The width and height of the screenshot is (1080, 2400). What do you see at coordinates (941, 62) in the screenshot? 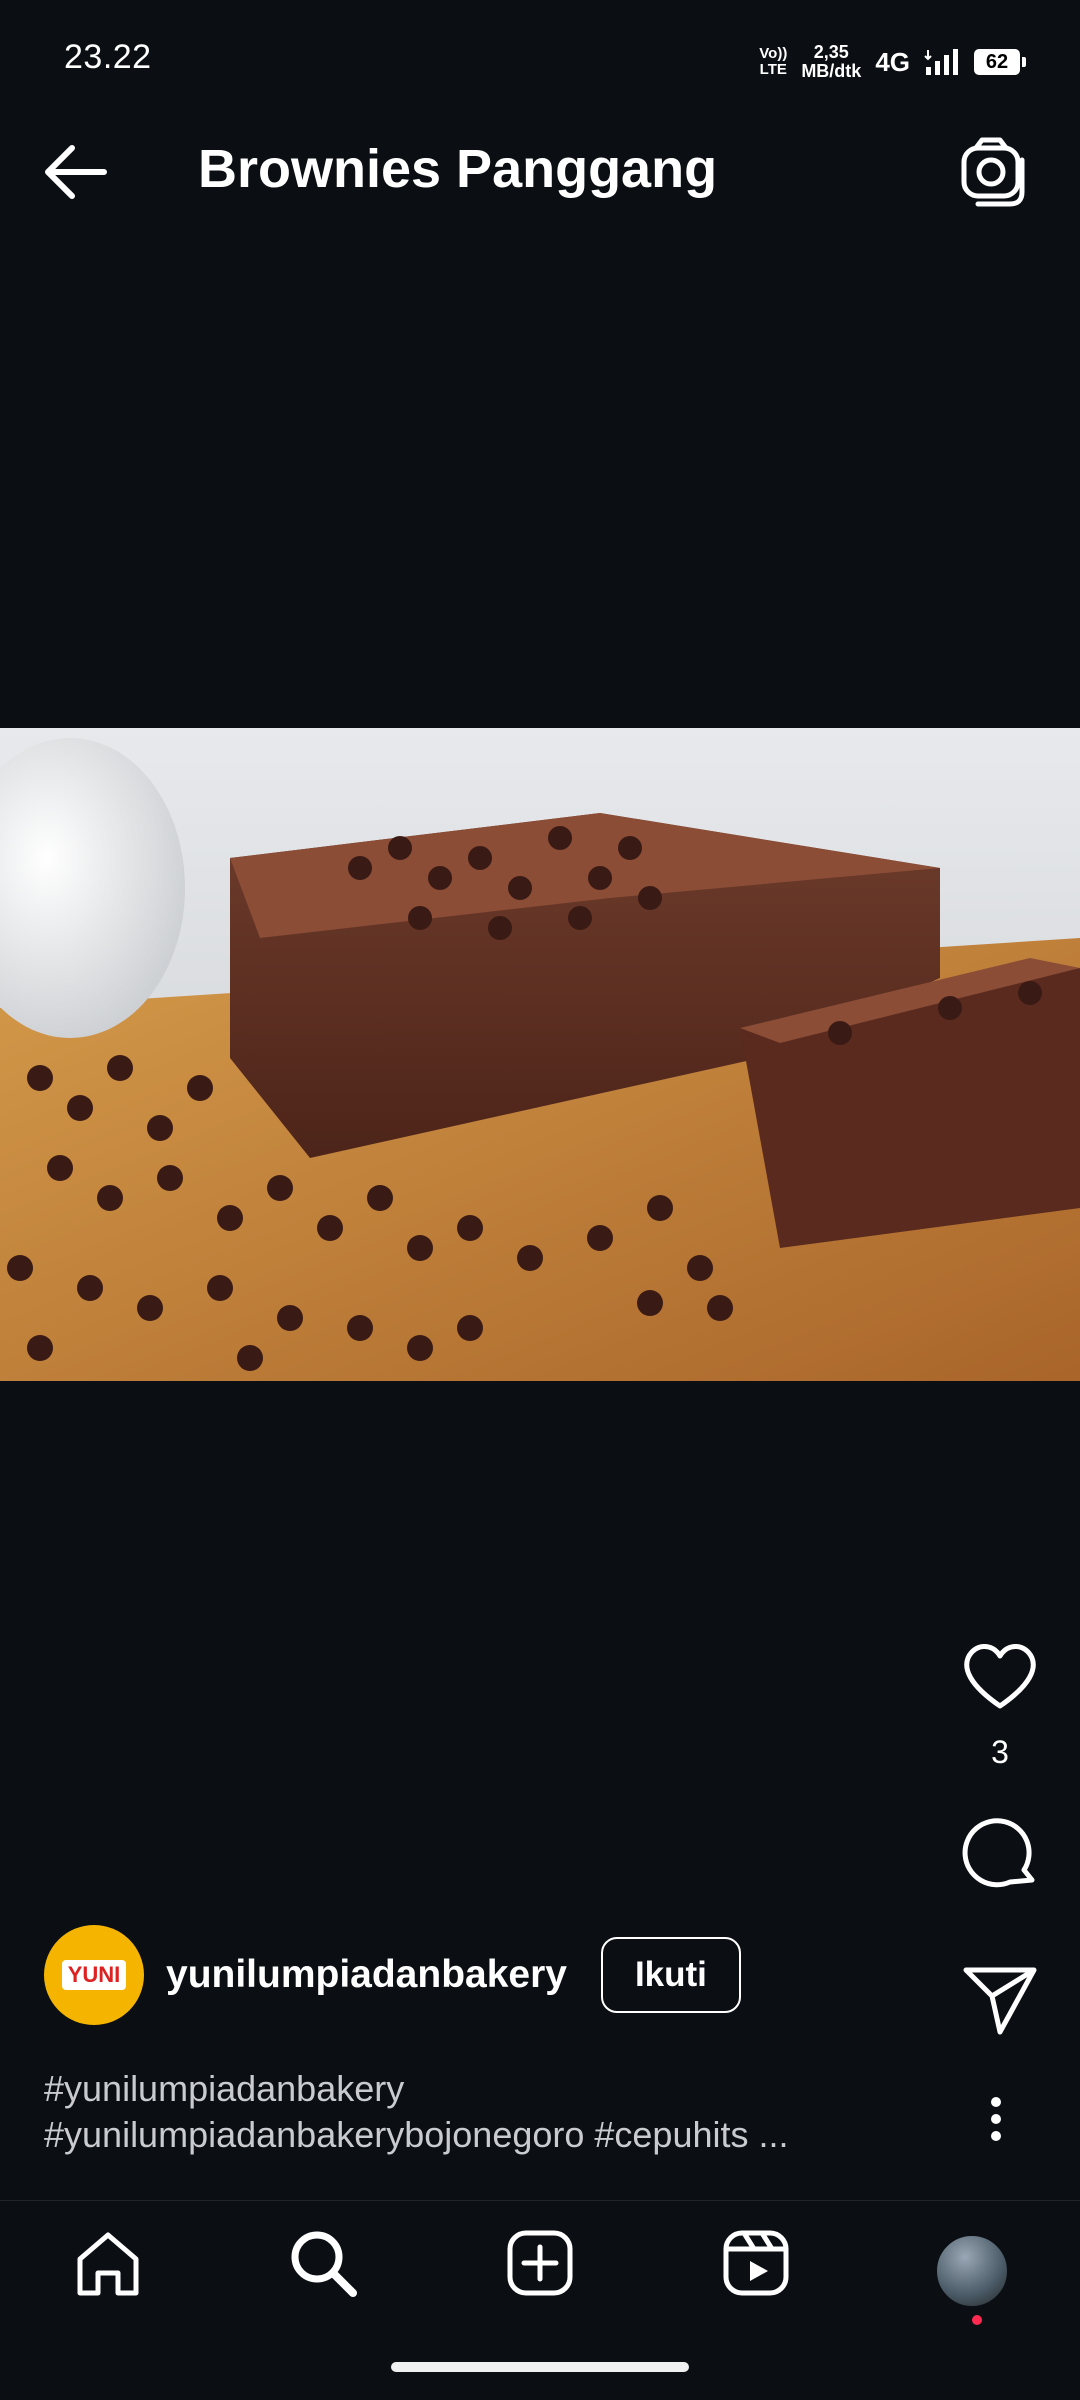
I see `signal-icon` at bounding box center [941, 62].